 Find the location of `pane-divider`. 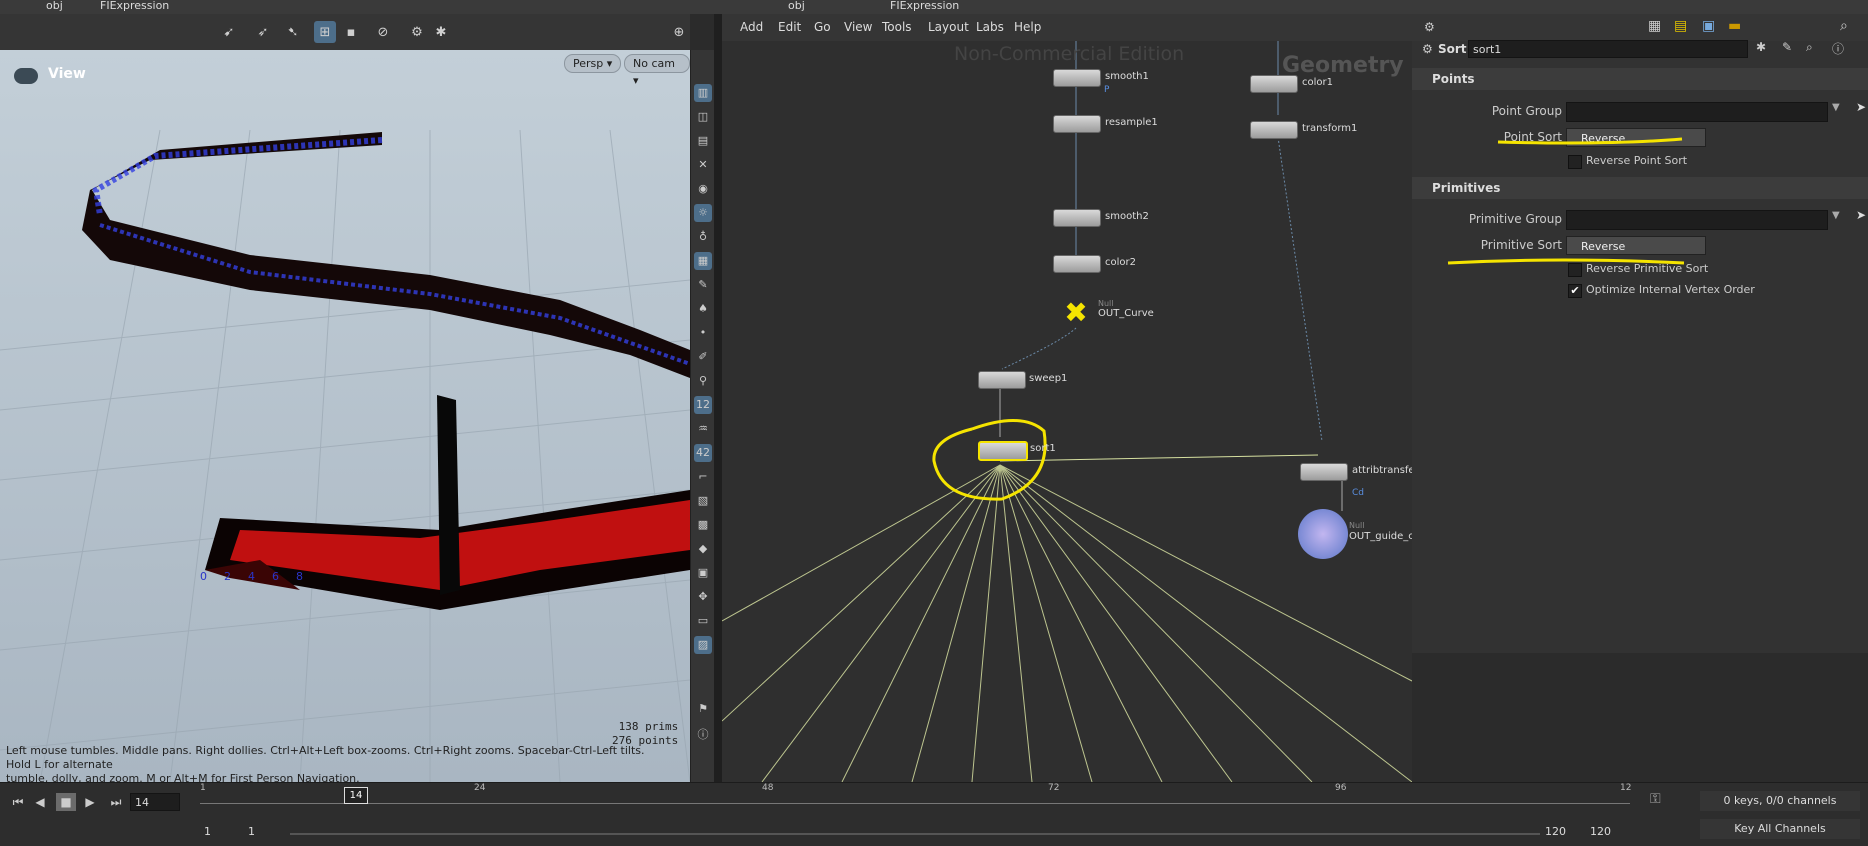

pane-divider is located at coordinates (718, 398).